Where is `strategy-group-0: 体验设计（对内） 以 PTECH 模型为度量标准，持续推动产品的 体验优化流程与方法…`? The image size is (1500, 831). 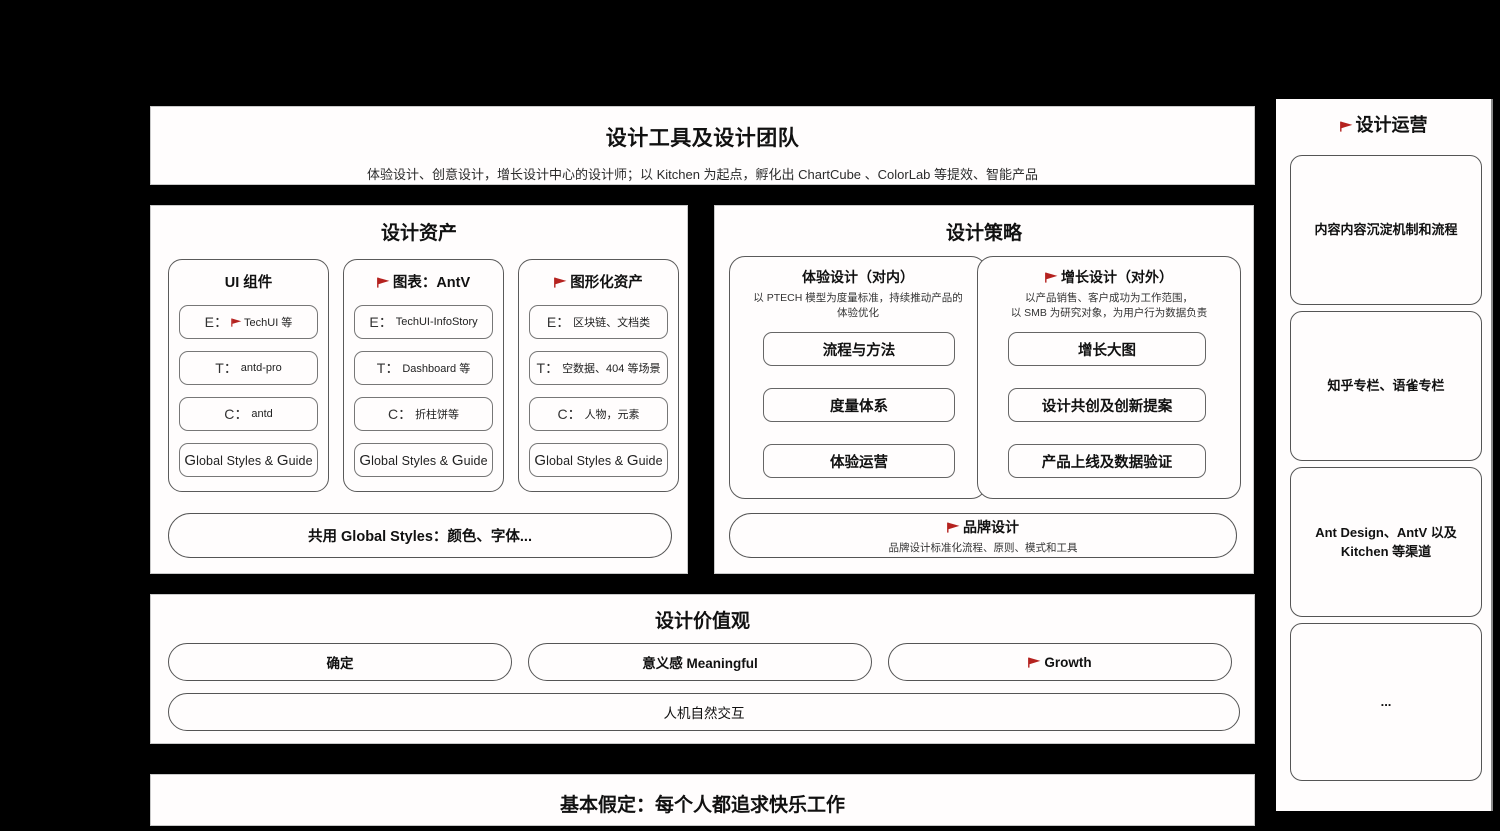
strategy-group-0: 体验设计（对内） 以 PTECH 模型为度量标准，持续推动产品的 体验优化流程与方法… is located at coordinates (858, 377).